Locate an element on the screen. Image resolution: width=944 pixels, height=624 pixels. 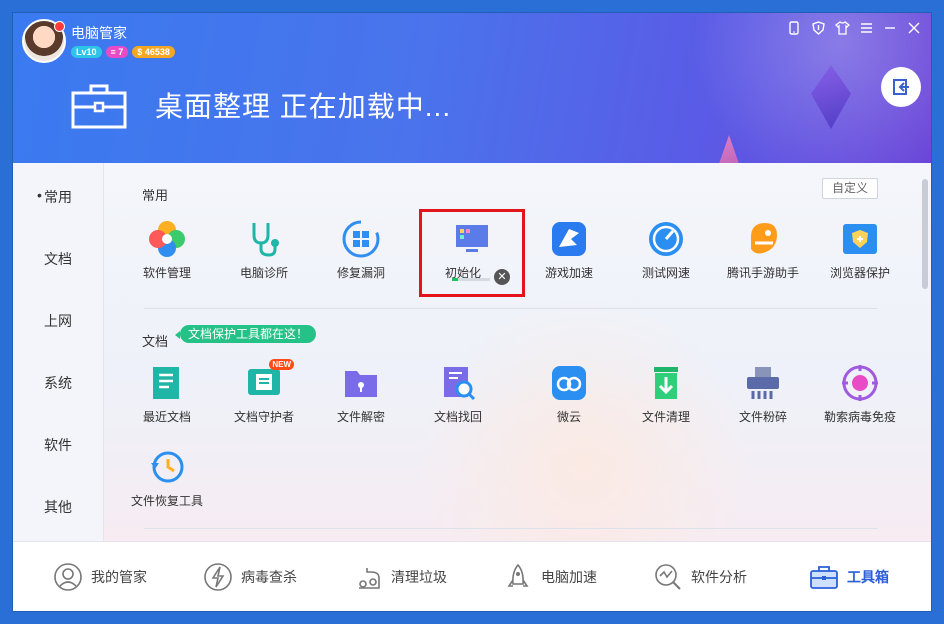
game-boost-icon is located at coordinates (569, 239).